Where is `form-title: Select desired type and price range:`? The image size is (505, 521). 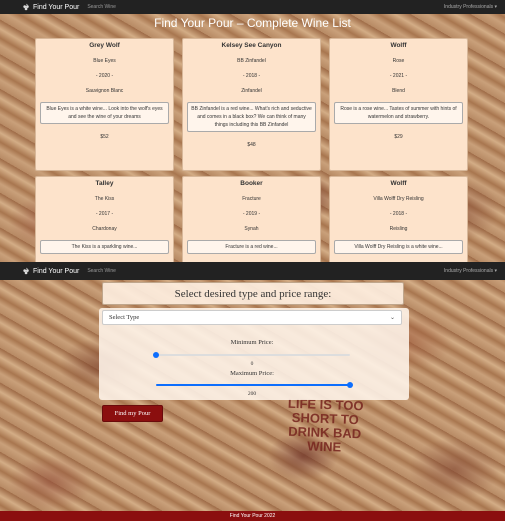
form-title: Select desired type and price range: is located at coordinates (253, 293).